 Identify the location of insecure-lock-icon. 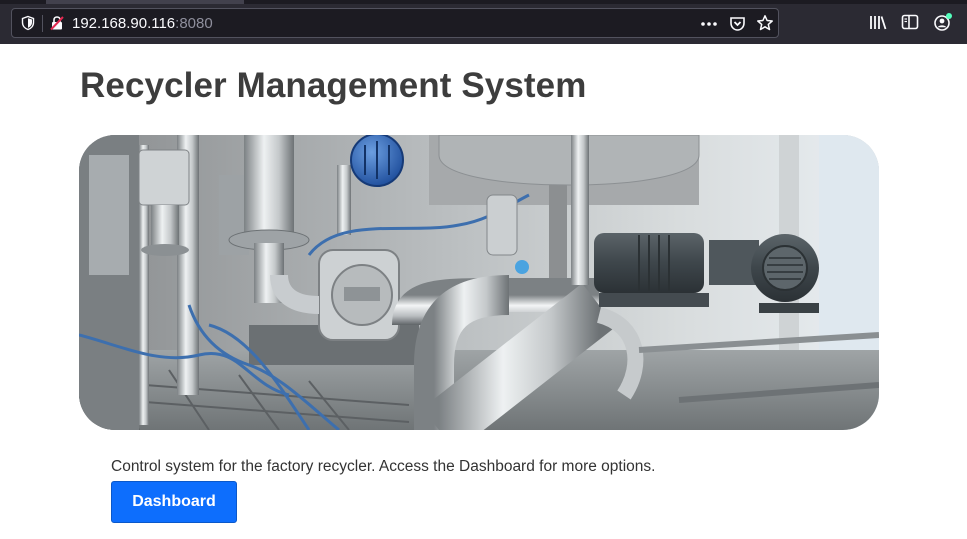
(57, 23).